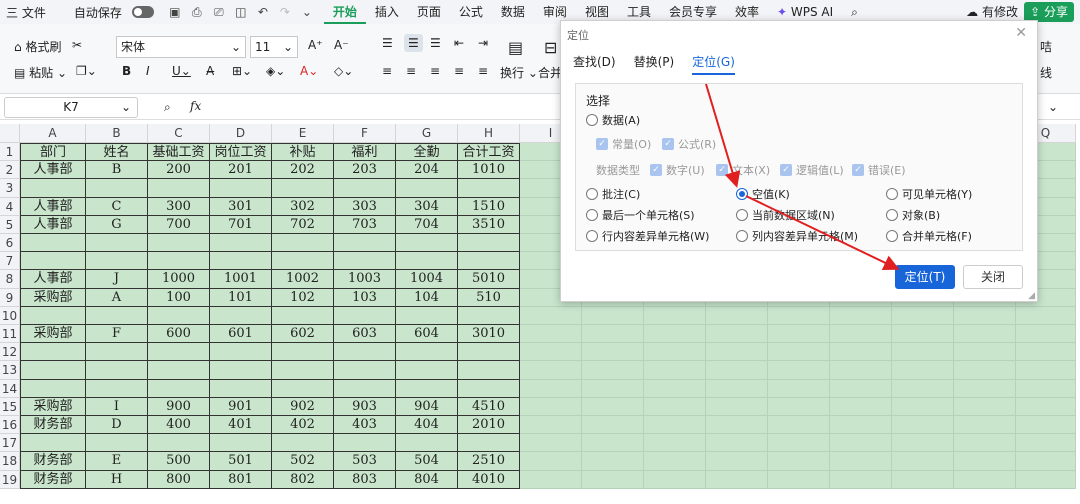 The height and width of the screenshot is (504, 1080). What do you see at coordinates (365, 152) in the screenshot?
I see `table-cell: 福利` at bounding box center [365, 152].